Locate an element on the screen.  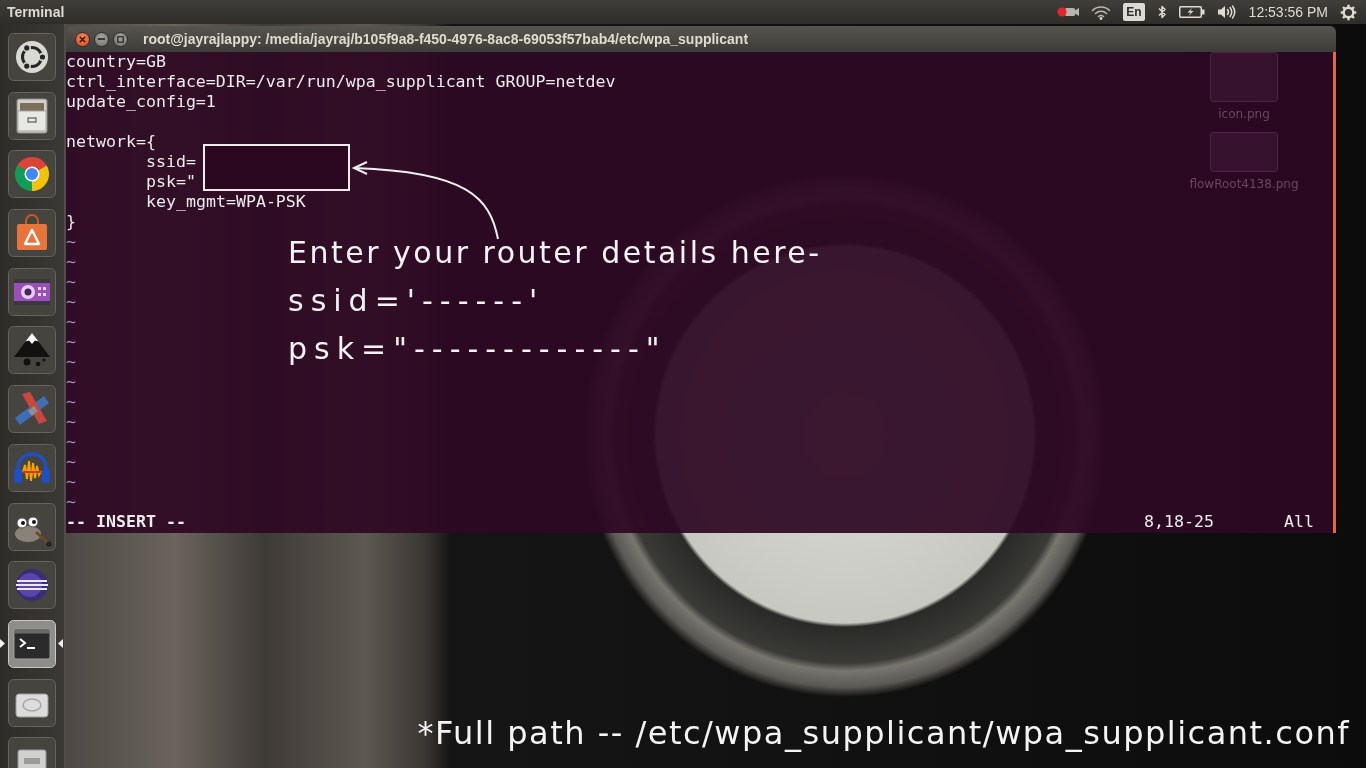
maximize-button is located at coordinates (120, 39).